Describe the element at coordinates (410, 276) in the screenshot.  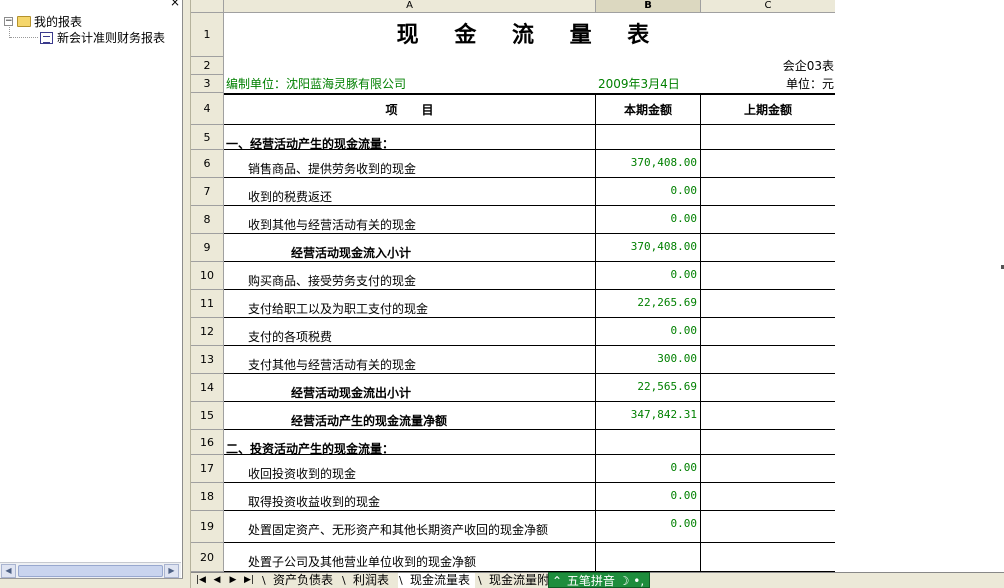
I see `row-item-label: 购买商品、接受劳务支付的现金` at that location.